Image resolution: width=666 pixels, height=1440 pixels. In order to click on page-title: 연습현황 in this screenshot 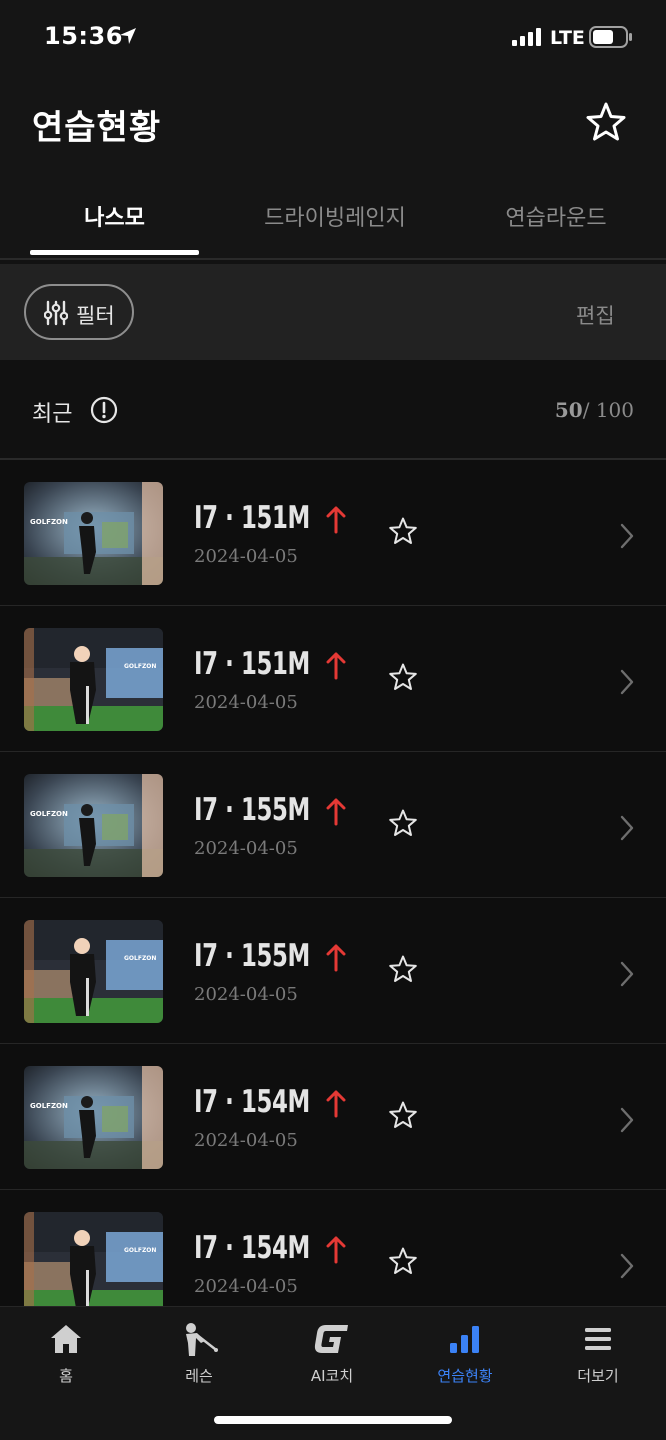, I will do `click(97, 128)`.